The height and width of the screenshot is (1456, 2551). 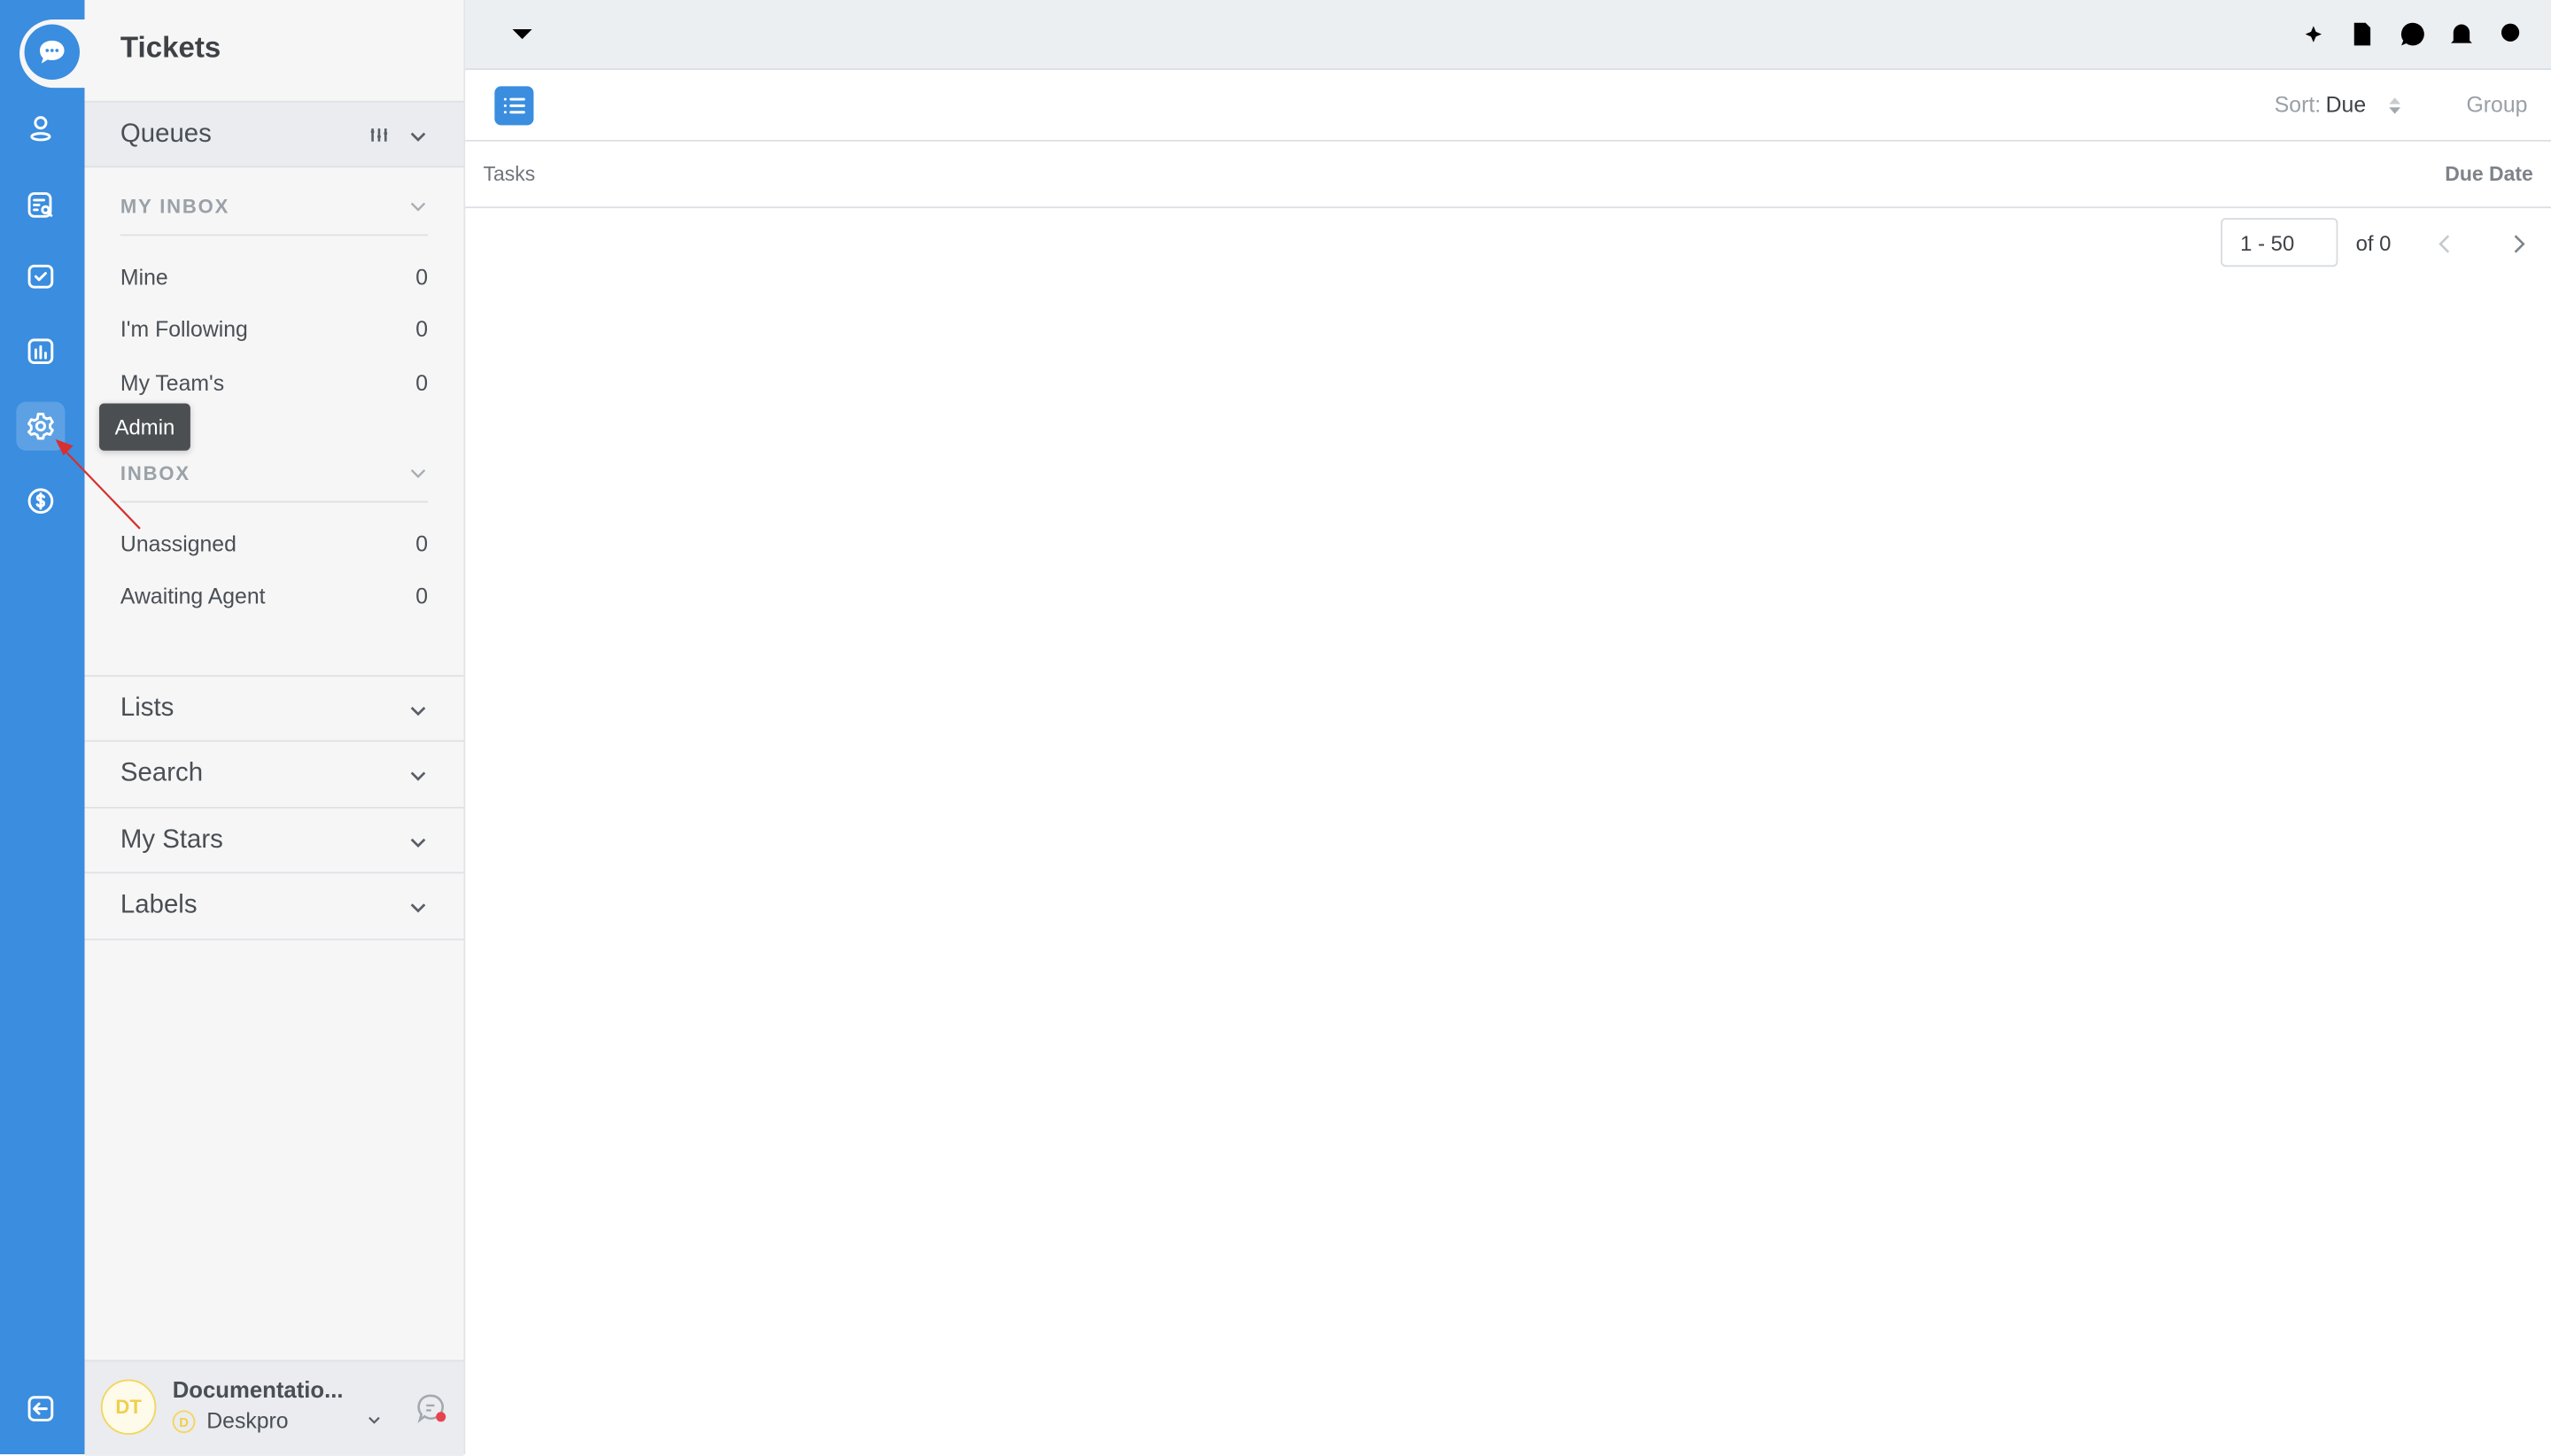 What do you see at coordinates (2496, 105) in the screenshot?
I see `group-button: Group` at bounding box center [2496, 105].